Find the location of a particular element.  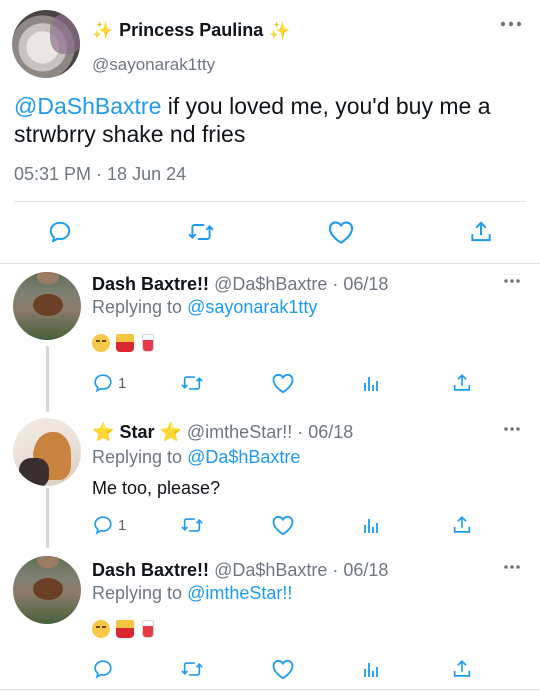

reply-text: Me too, please? is located at coordinates (156, 488).